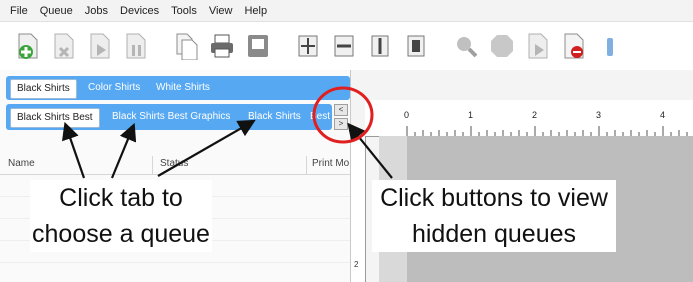  I want to click on menu-bar: File Queue Jobs Devices Tools View Help, so click(346, 11).